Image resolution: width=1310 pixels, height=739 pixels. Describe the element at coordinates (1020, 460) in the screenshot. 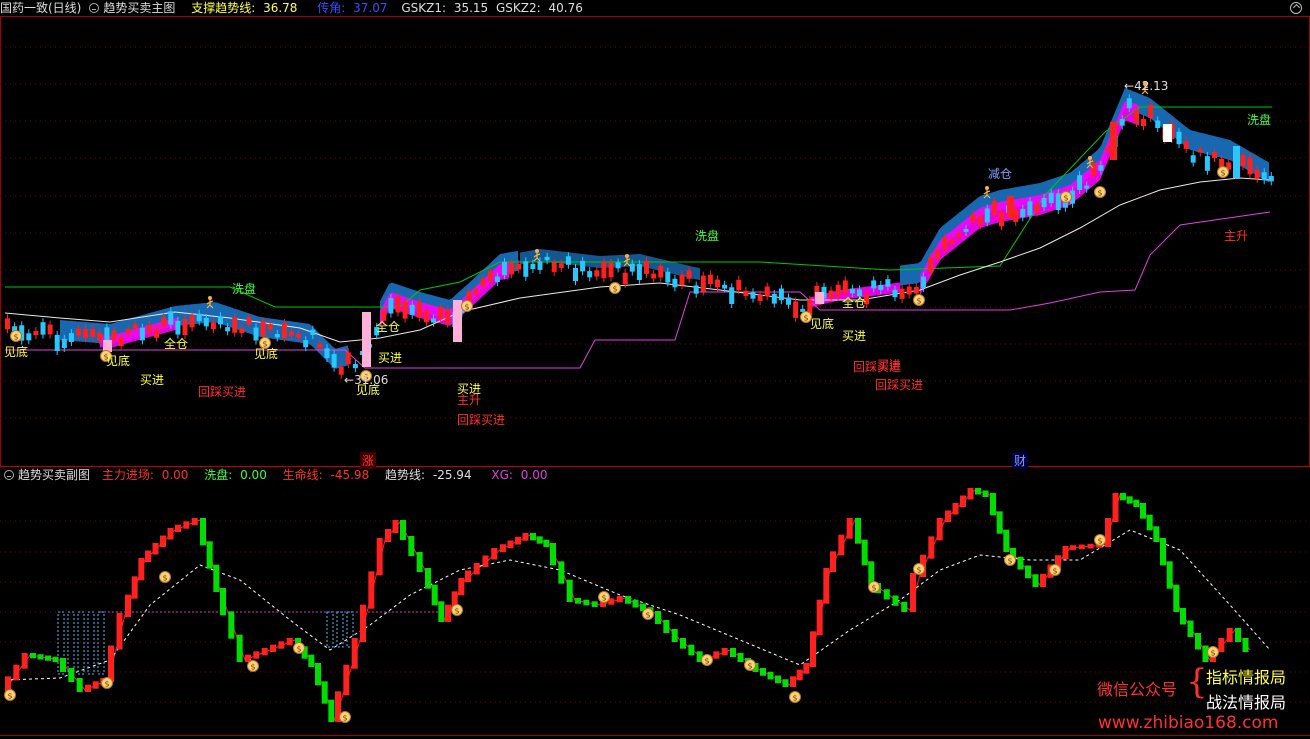

I see `date-marker-cai: 财` at that location.